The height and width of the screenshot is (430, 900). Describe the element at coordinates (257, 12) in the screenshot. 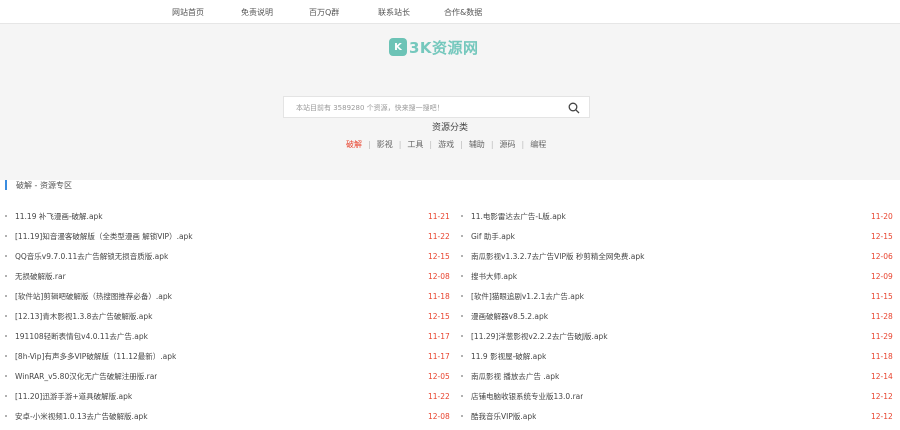

I see `nav-disclaimer: 免责说明` at that location.